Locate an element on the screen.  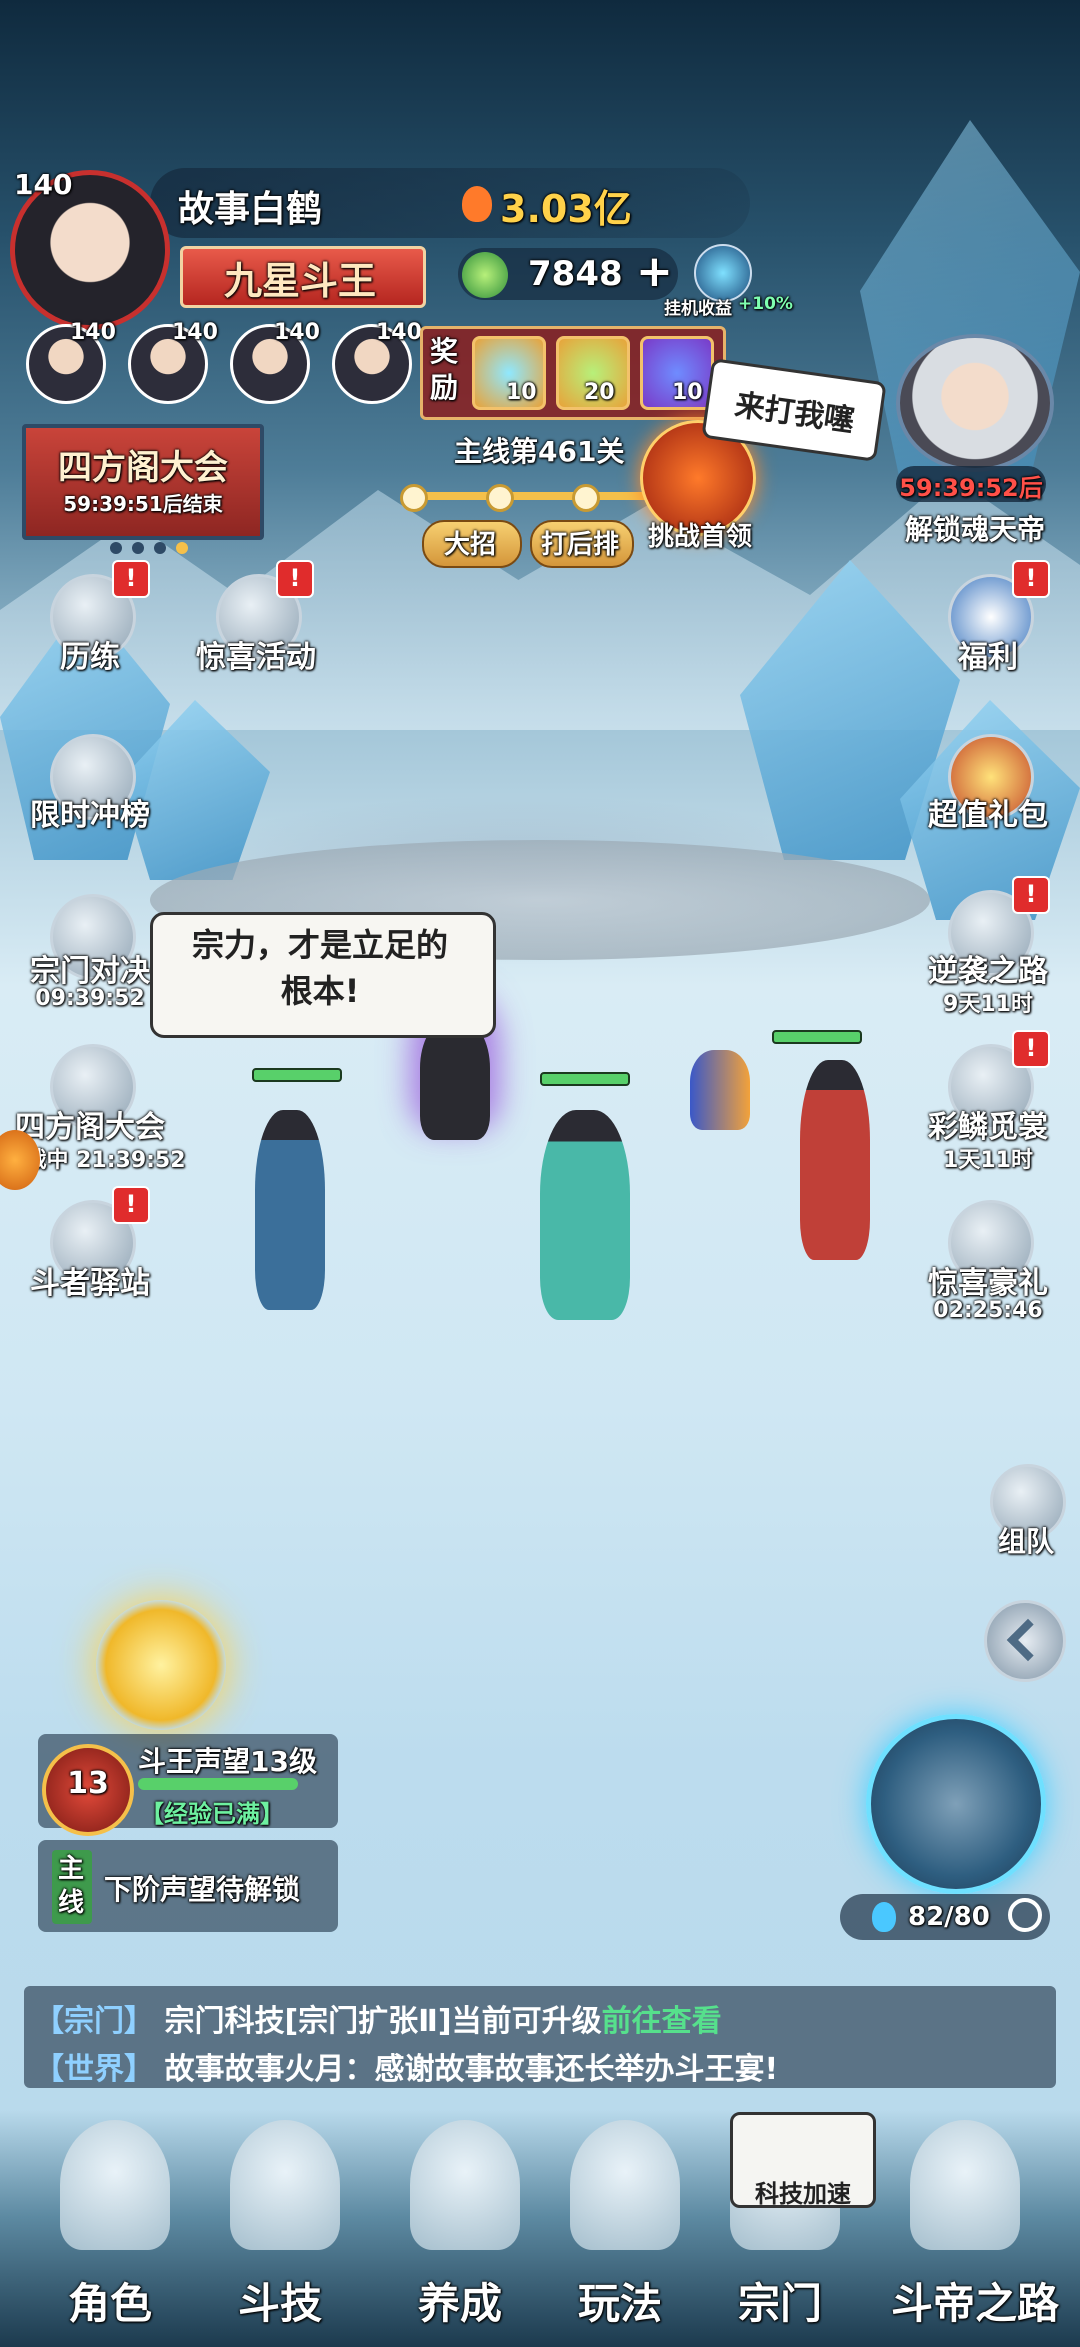
player-title: 九星斗王 is located at coordinates (299, 281).